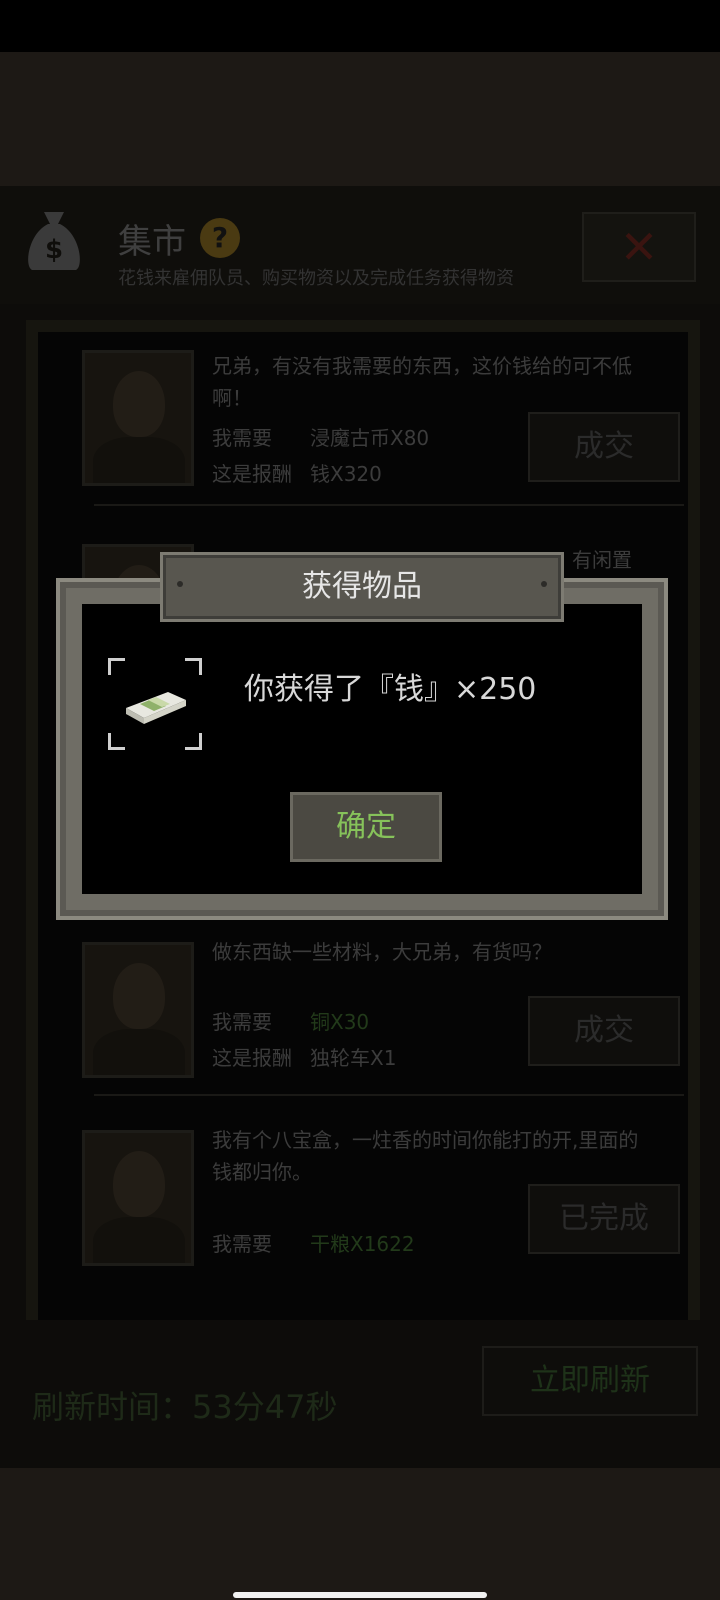  I want to click on completed-button: 已完成, so click(604, 1219).